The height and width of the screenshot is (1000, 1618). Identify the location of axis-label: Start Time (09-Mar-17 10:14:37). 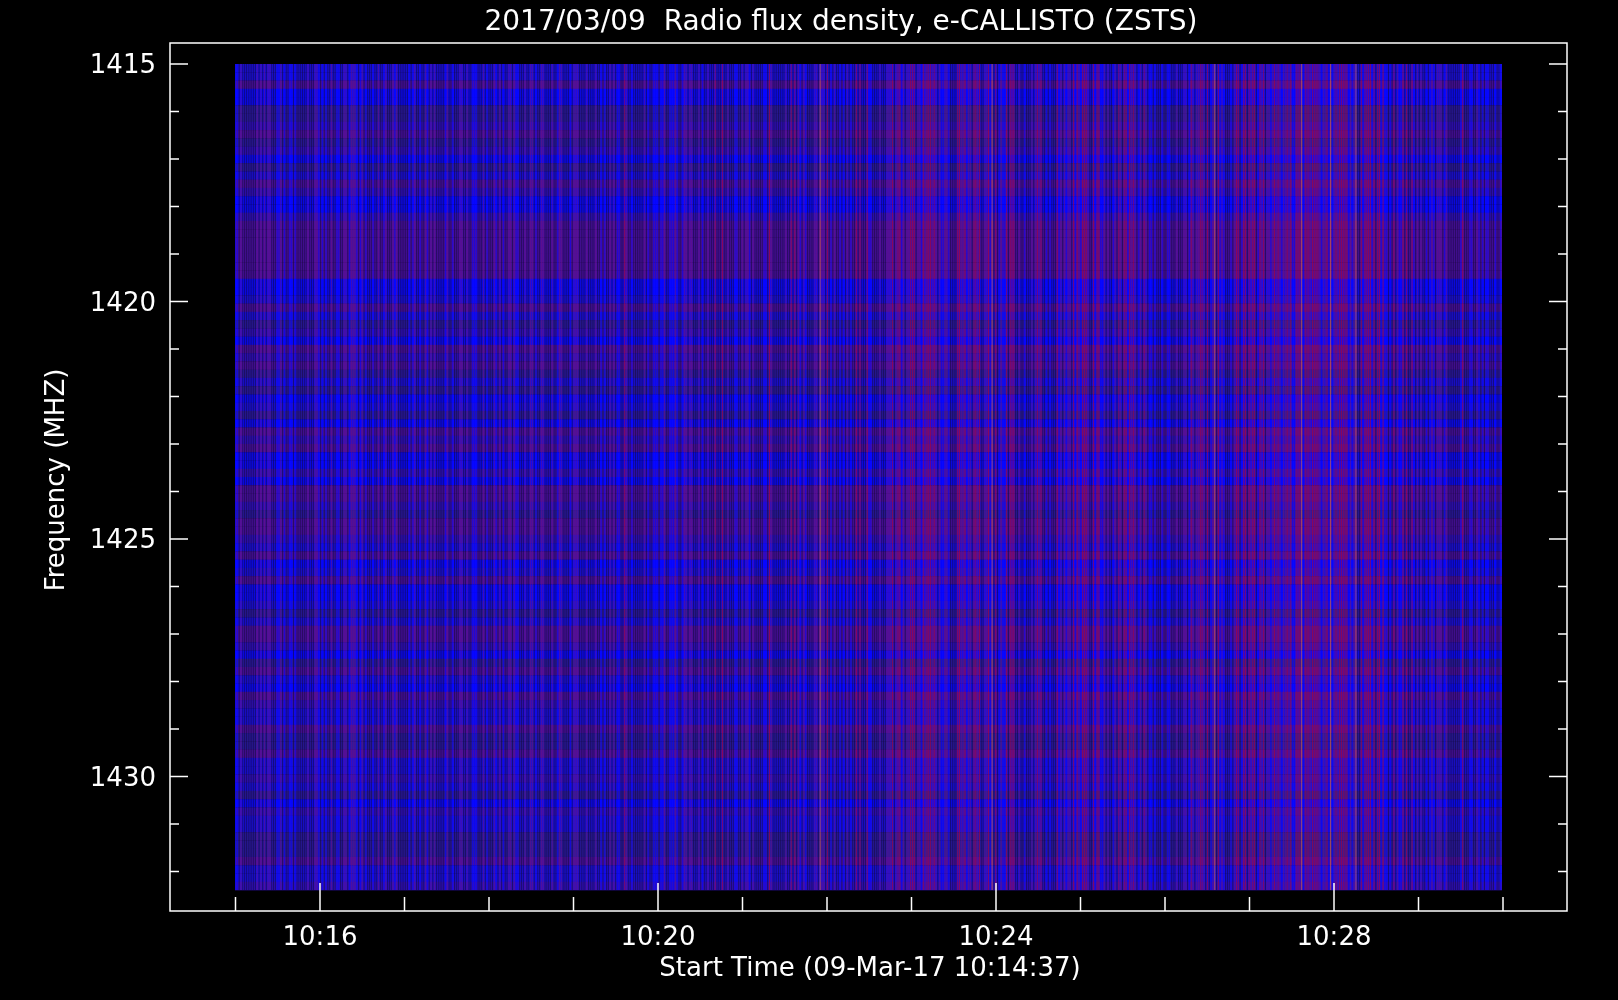
(870, 967).